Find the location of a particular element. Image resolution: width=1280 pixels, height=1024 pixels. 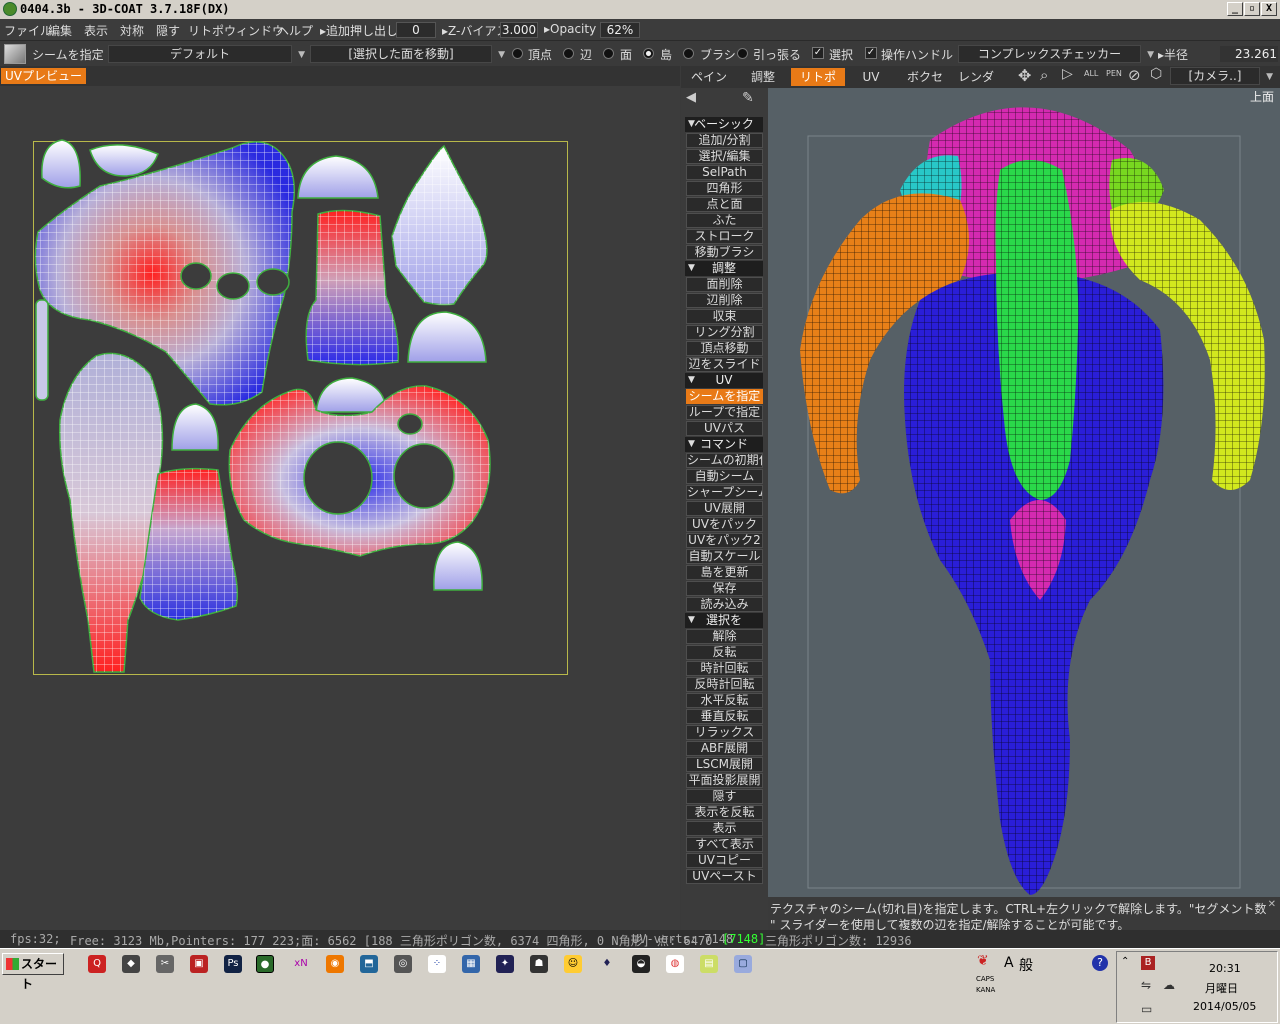

tab-render: レンダー is located at coordinates (976, 77).